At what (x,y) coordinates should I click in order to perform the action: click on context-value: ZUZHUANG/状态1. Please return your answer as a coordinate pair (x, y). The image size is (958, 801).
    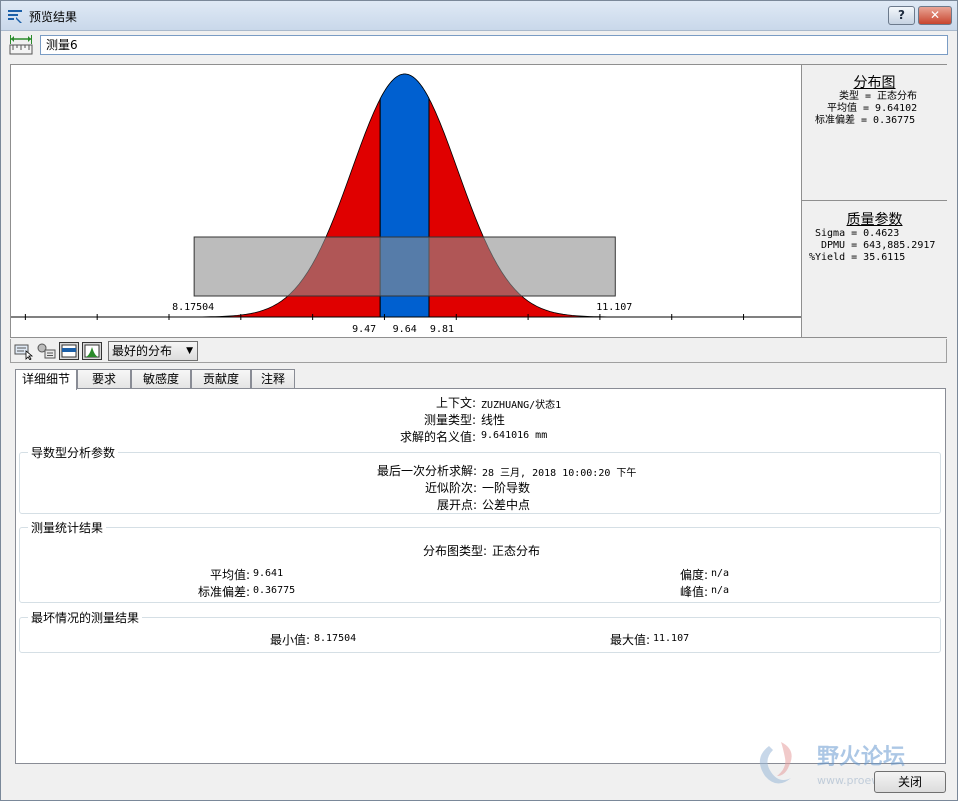
    Looking at the image, I should click on (521, 405).